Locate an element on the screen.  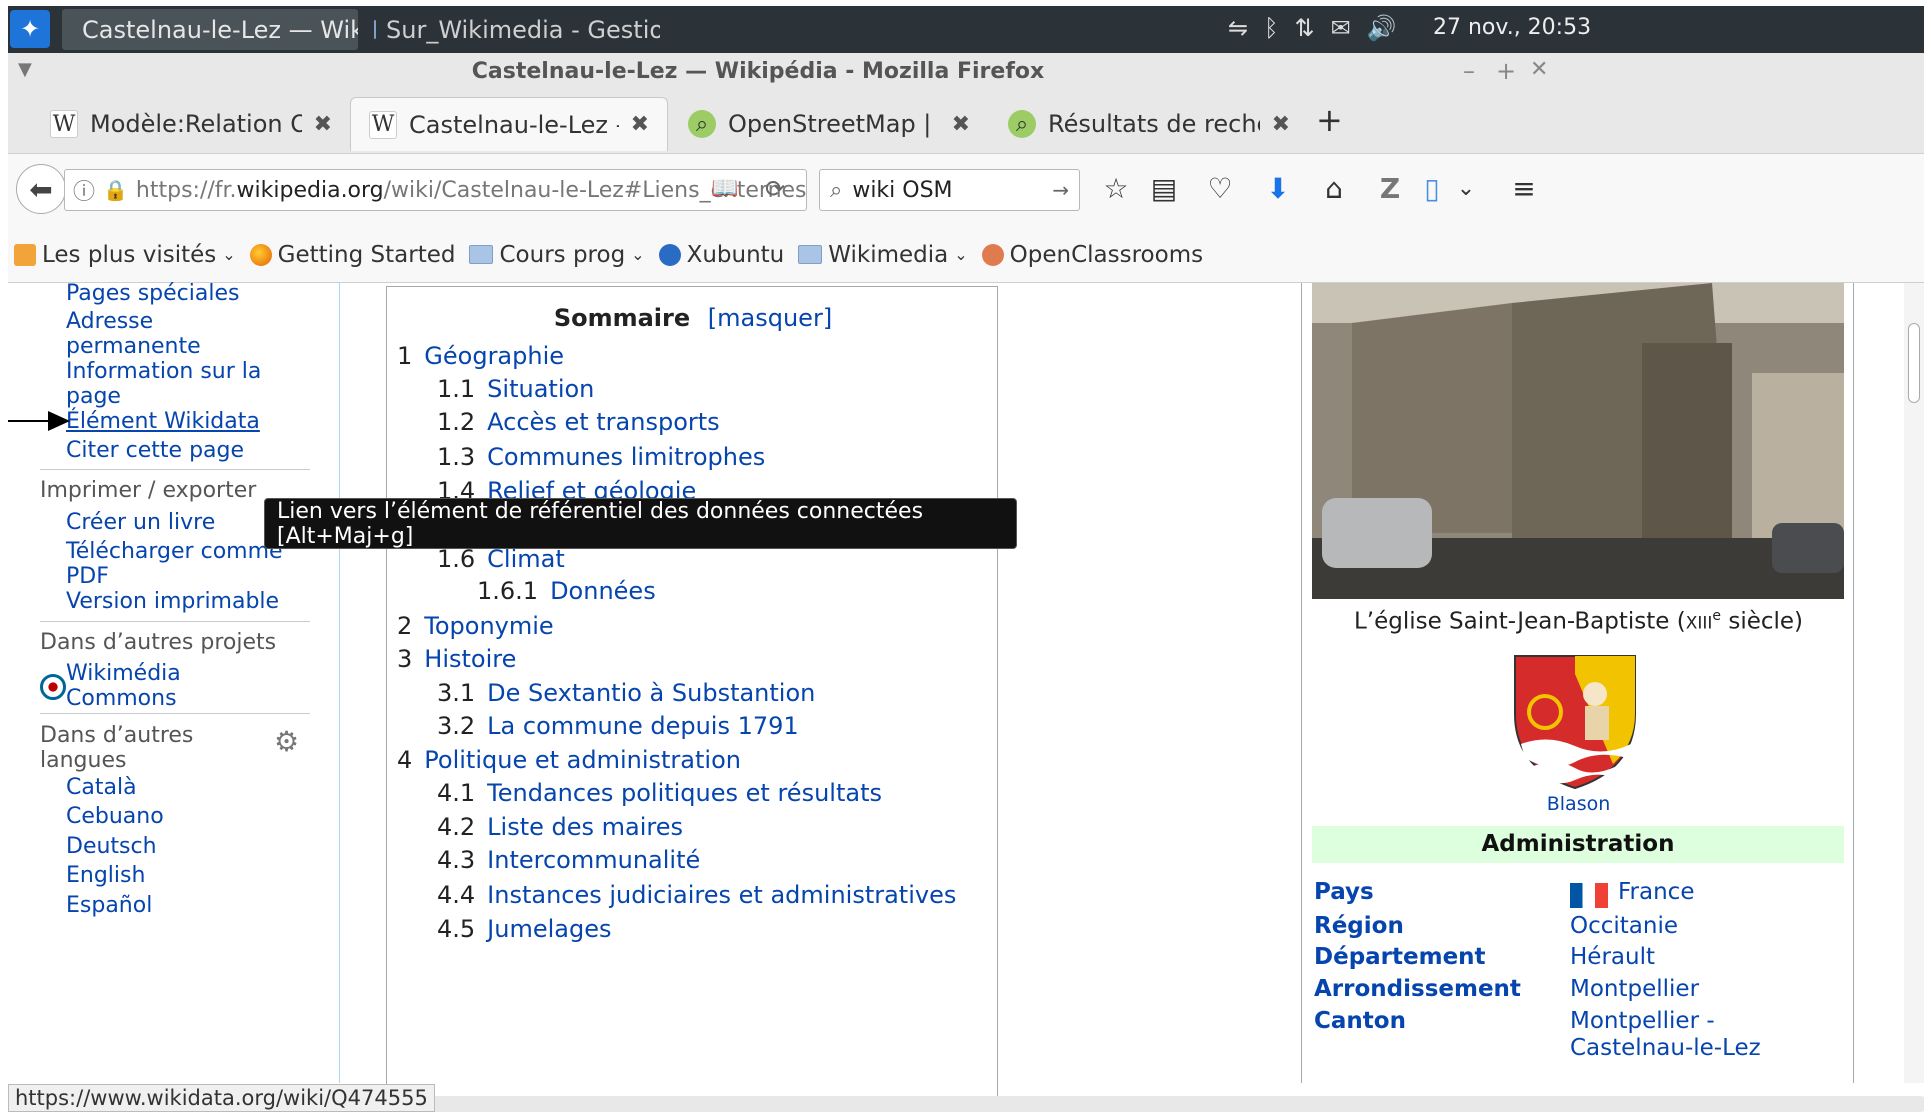
sidebar-link-lang: English is located at coordinates (105, 875).